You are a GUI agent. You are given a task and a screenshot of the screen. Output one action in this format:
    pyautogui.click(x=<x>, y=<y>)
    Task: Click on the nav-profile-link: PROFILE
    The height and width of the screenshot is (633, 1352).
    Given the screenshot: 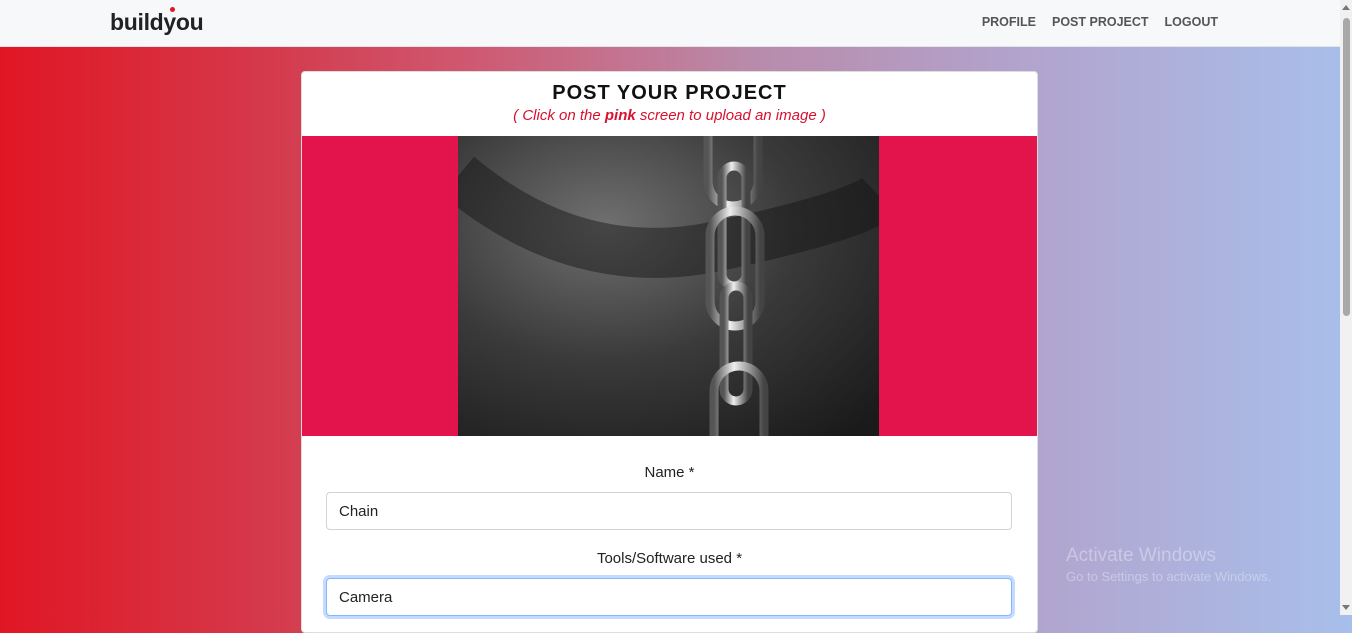 What is the action you would take?
    pyautogui.click(x=1009, y=22)
    